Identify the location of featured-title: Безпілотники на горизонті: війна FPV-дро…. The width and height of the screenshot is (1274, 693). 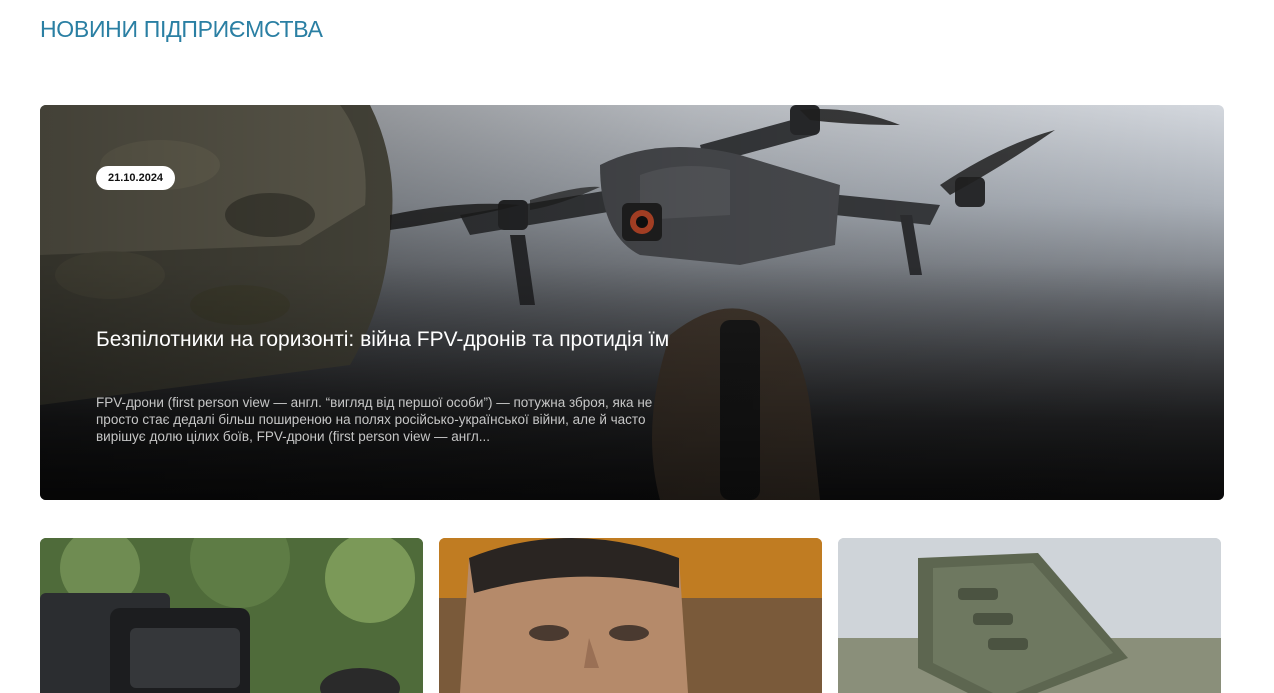
(396, 339).